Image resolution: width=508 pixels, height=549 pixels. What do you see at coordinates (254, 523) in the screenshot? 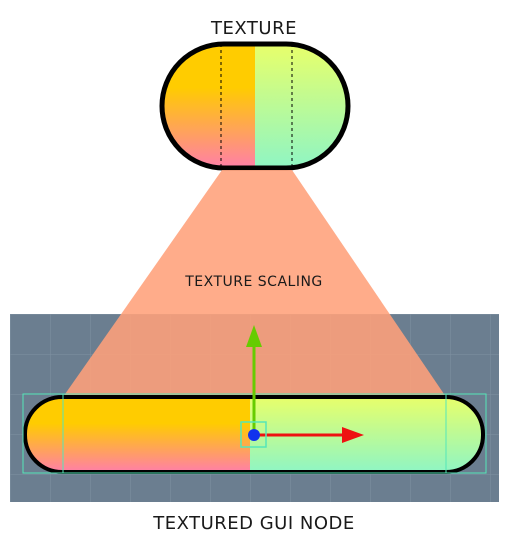
I see `gui-node-label: TEXTURED GUI NODE` at bounding box center [254, 523].